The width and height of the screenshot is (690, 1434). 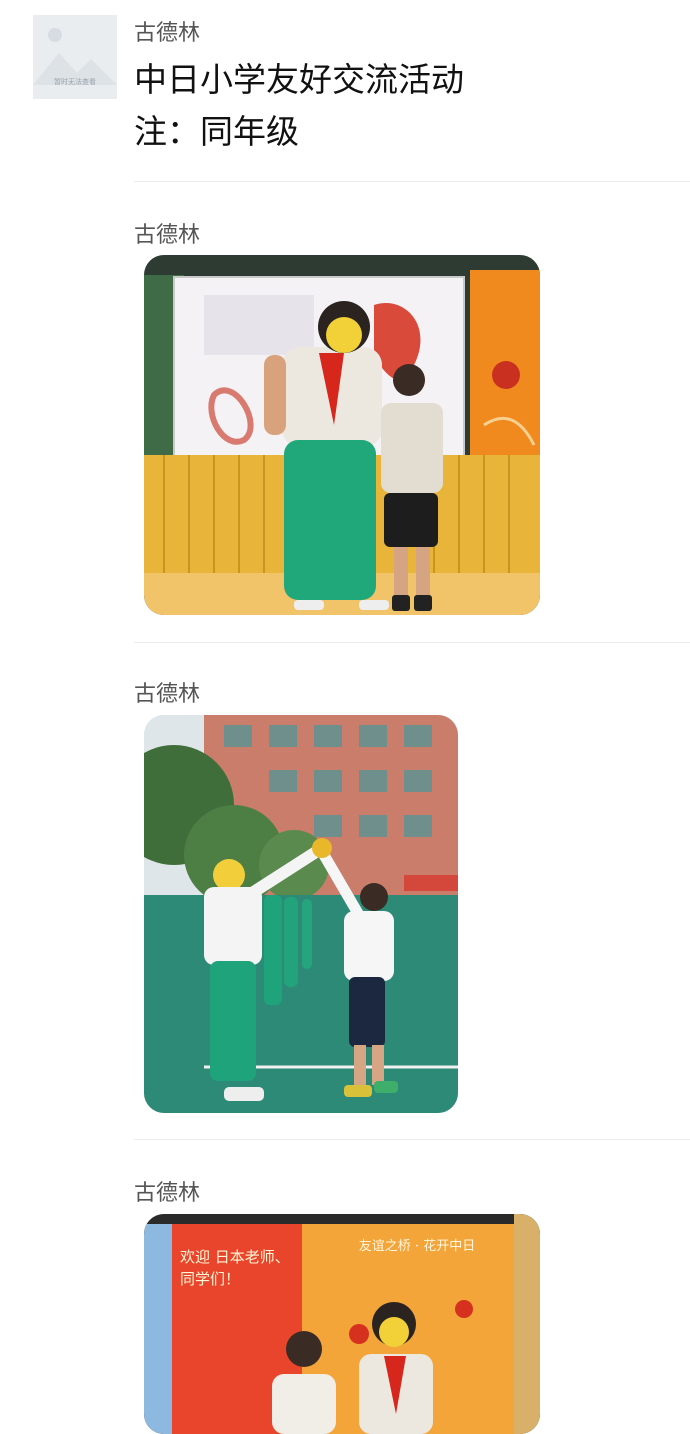 I want to click on photo-two-students, so click(x=342, y=435).